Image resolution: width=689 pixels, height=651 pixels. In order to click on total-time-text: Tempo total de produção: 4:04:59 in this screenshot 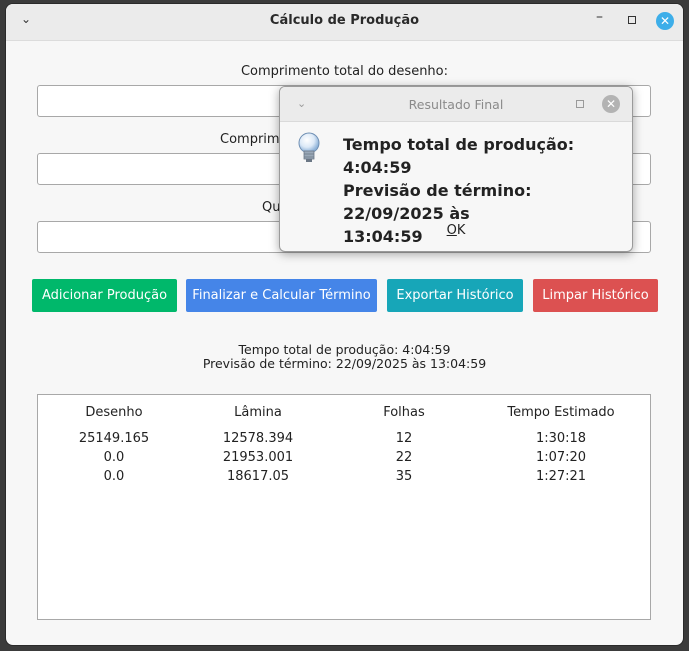, I will do `click(344, 349)`.